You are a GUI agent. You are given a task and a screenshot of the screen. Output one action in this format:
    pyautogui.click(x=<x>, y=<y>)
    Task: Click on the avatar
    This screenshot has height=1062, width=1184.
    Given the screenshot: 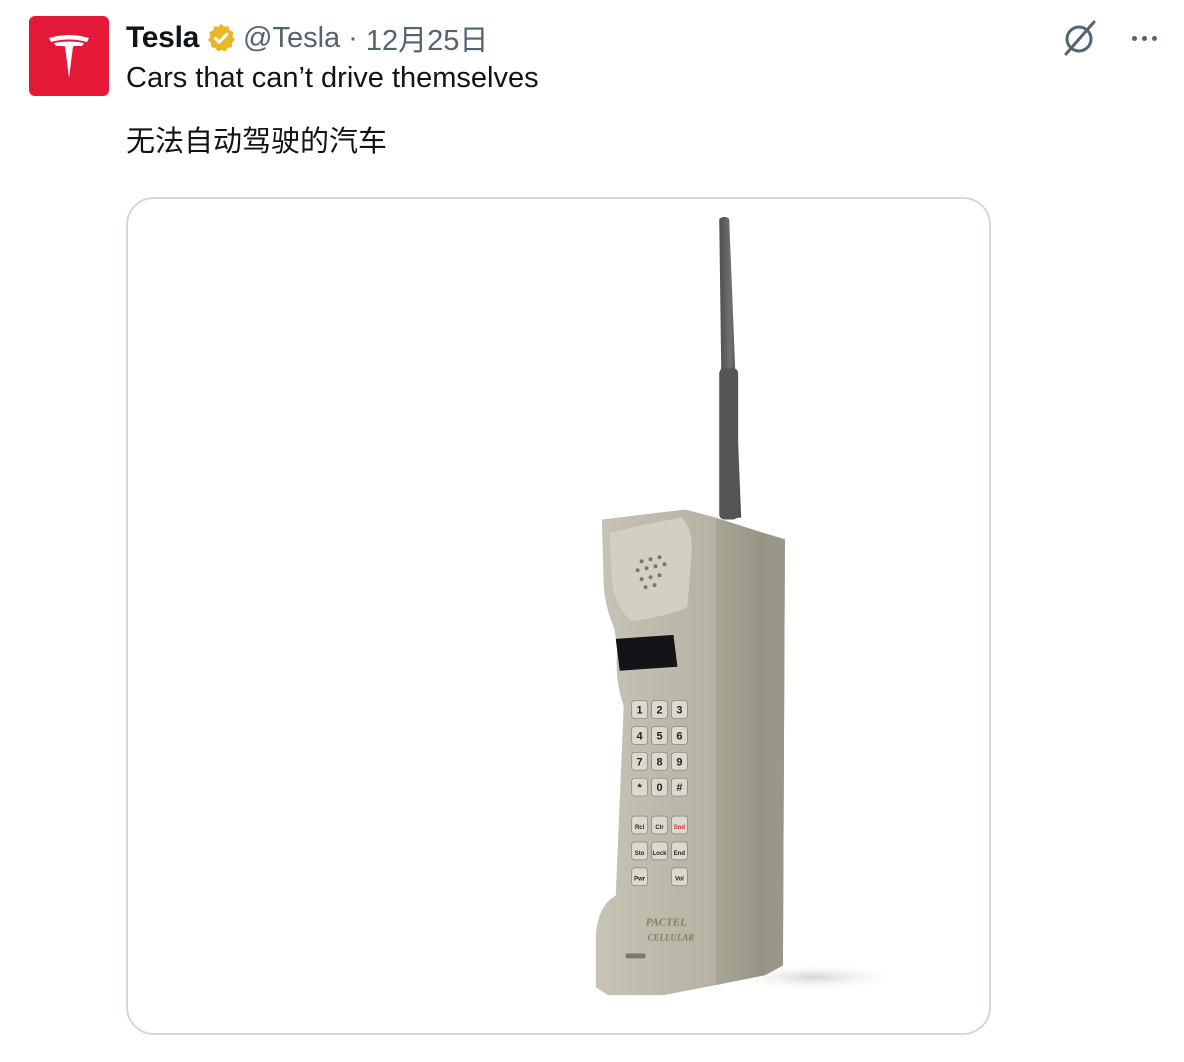 What is the action you would take?
    pyautogui.click(x=69, y=56)
    